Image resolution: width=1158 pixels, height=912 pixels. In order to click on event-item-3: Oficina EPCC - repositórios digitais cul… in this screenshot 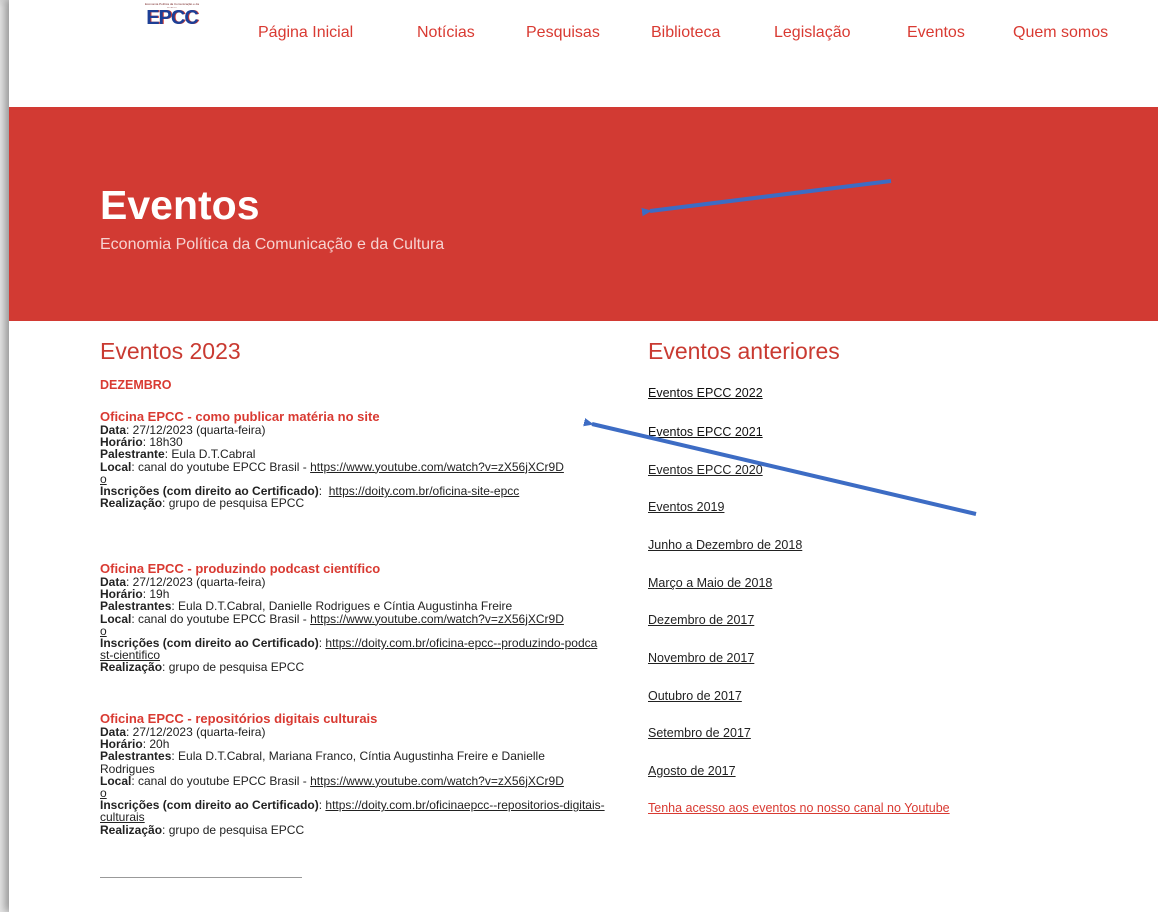, I will do `click(360, 774)`.